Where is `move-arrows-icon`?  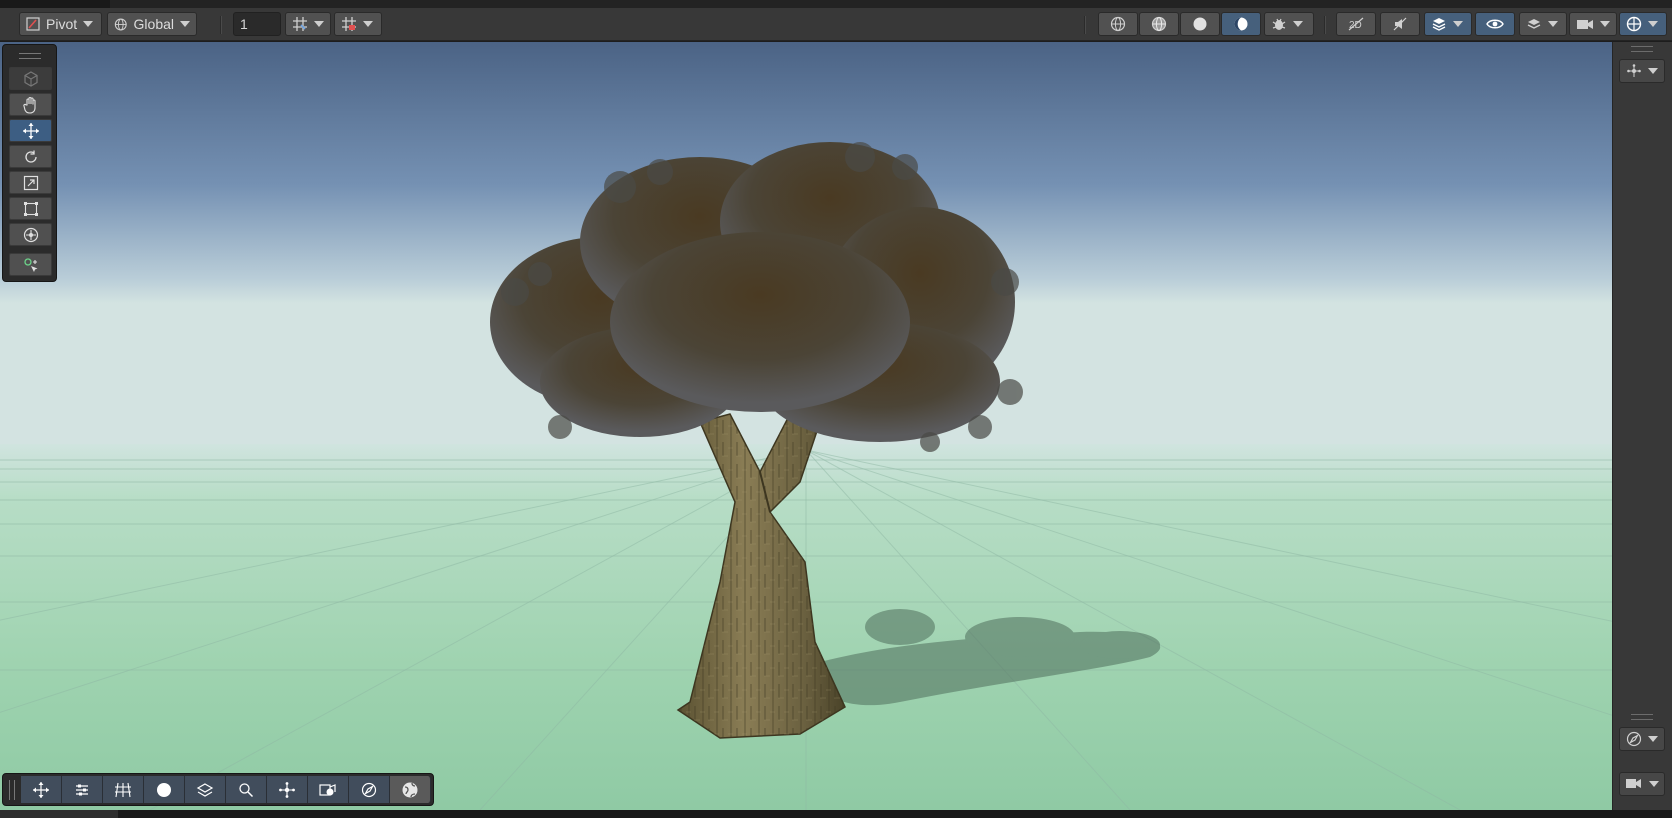
move-arrows-icon is located at coordinates (30, 130).